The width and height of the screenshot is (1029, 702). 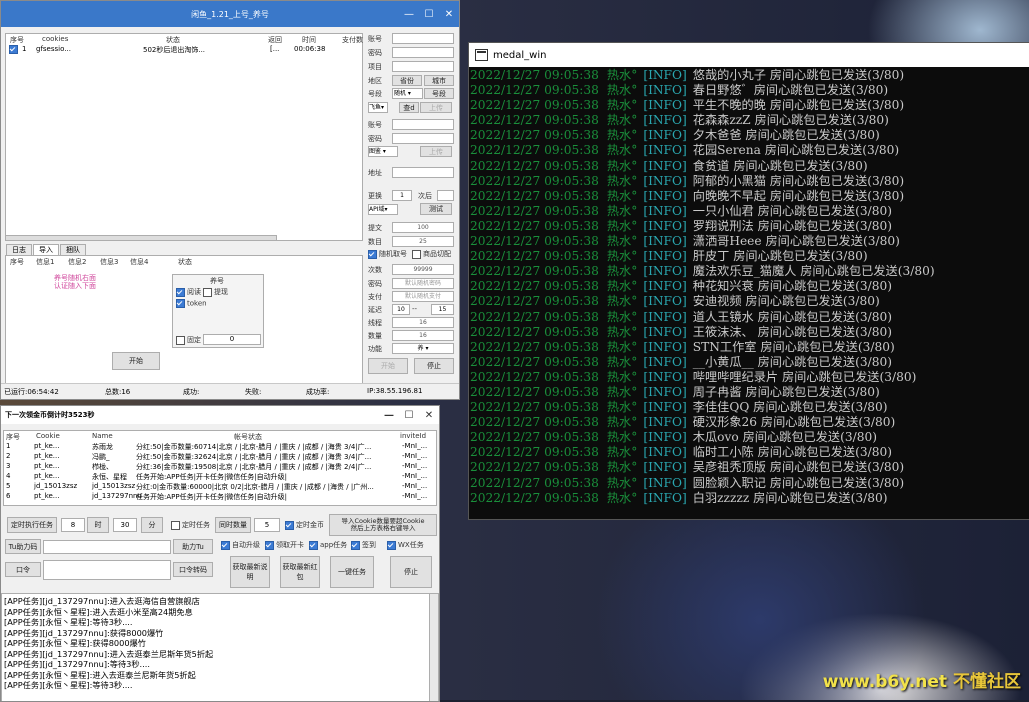 I want to click on tu-help-input, so click(x=107, y=547).